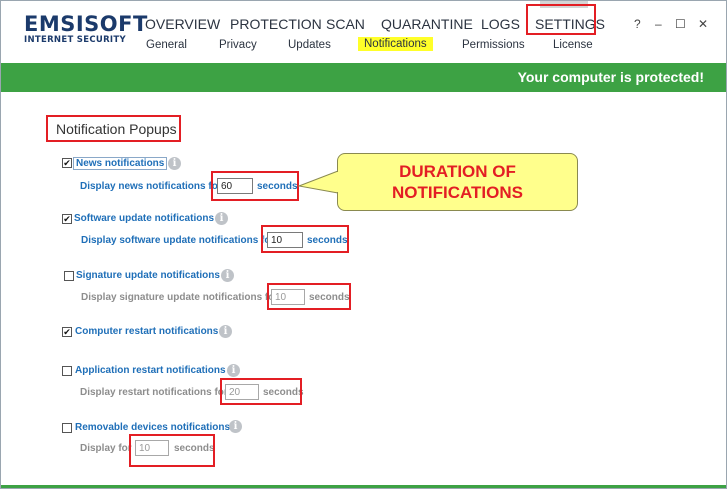 The image size is (727, 489). Describe the element at coordinates (457, 182) in the screenshot. I see `callout-text: DURATION OF NOTIFICATIONS` at that location.